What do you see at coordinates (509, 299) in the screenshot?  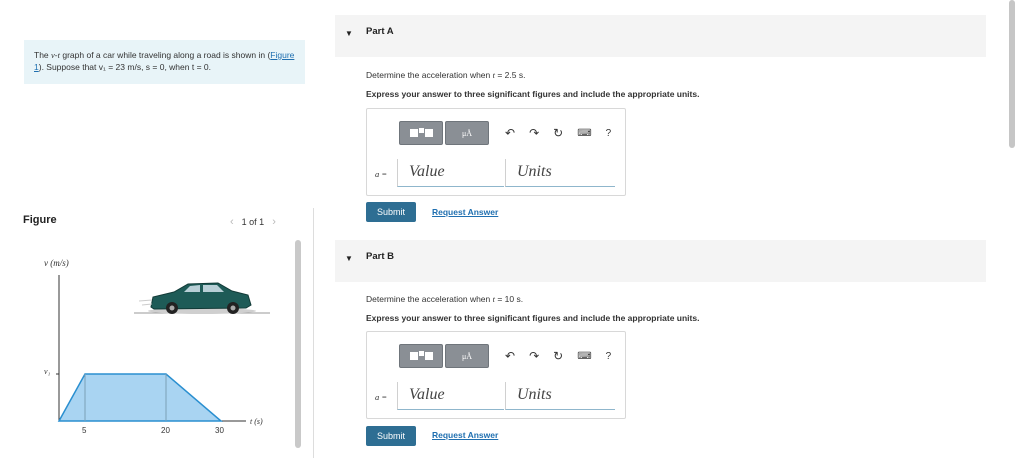 I see `part-b-question-value: = 10 s.` at bounding box center [509, 299].